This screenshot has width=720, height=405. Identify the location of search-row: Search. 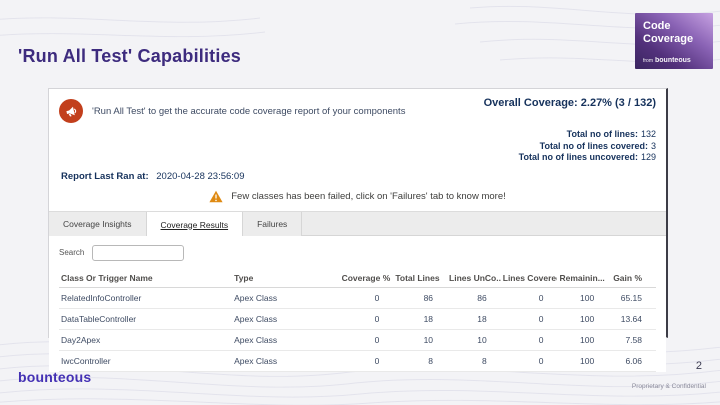
(357, 252).